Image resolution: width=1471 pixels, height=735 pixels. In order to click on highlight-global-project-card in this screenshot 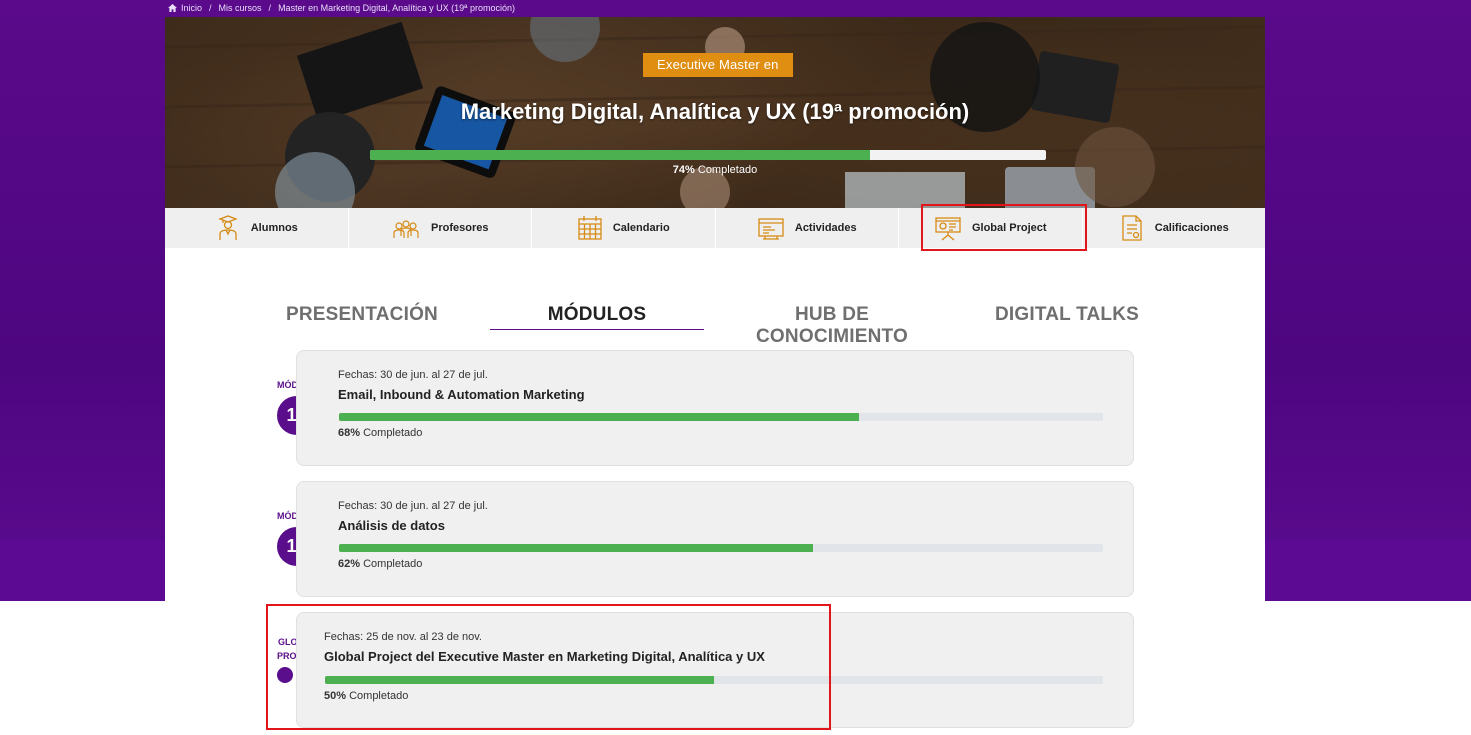, I will do `click(548, 667)`.